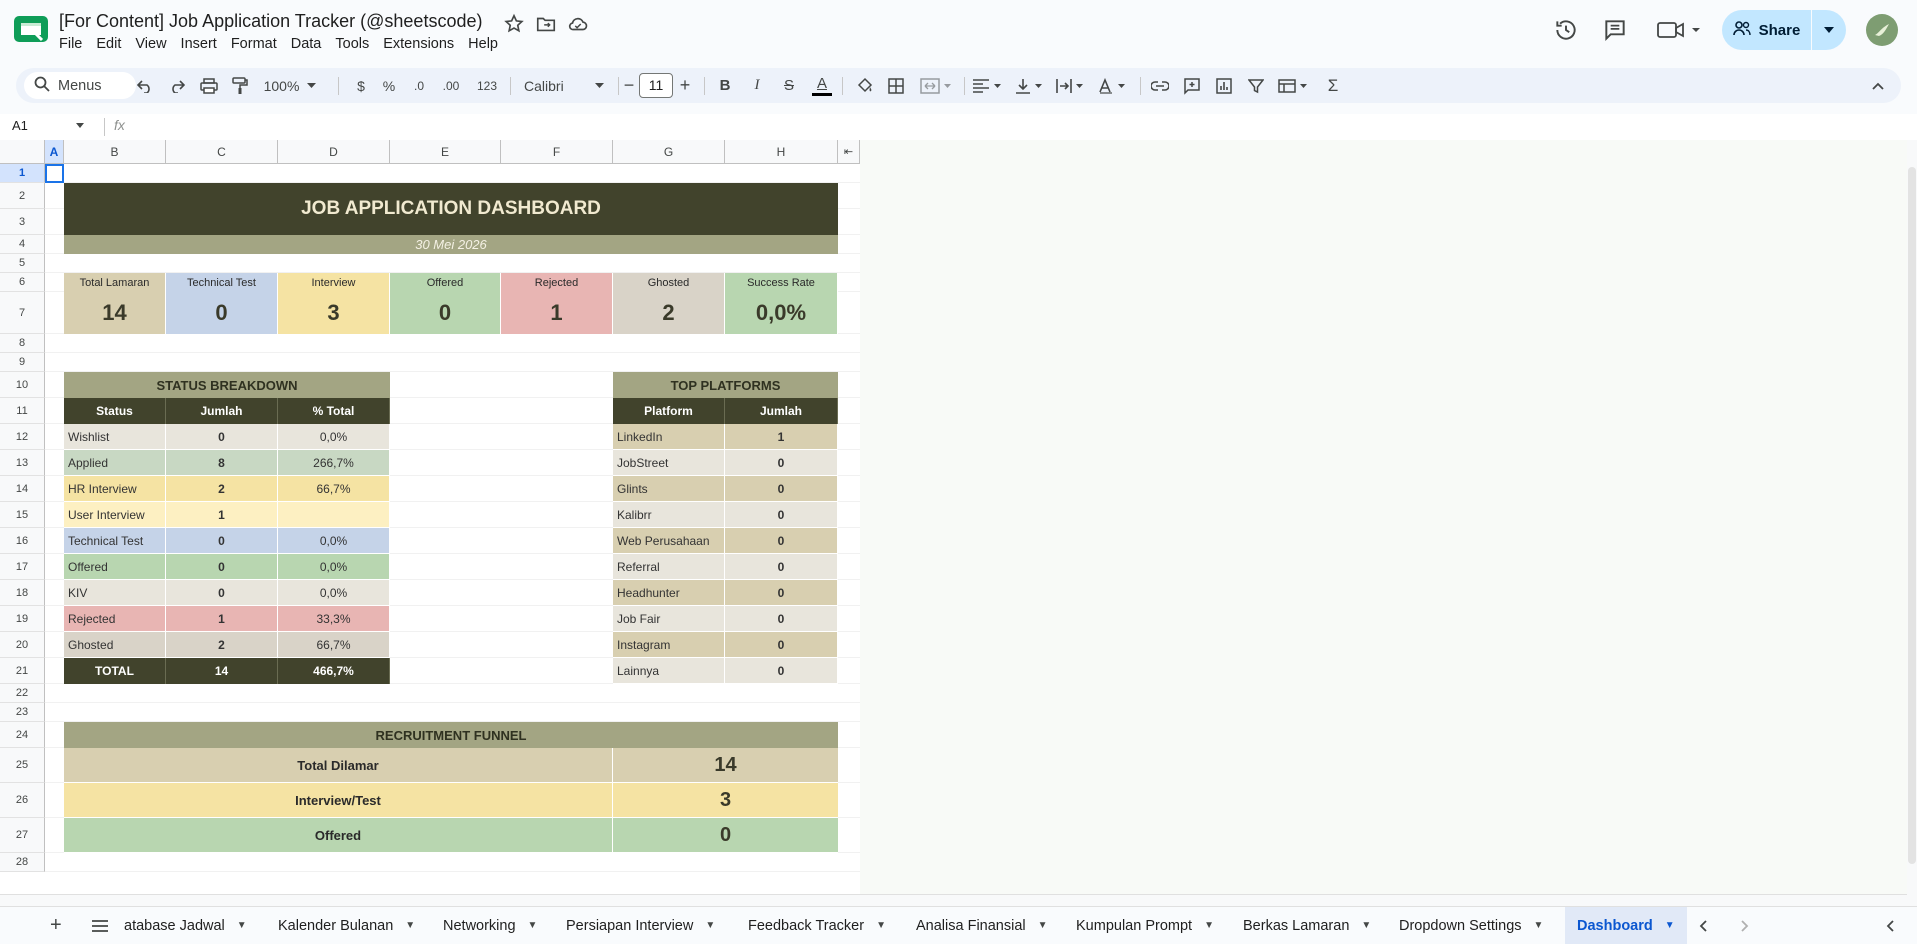 The image size is (1917, 944). I want to click on all-sheets-icon, so click(100, 925).